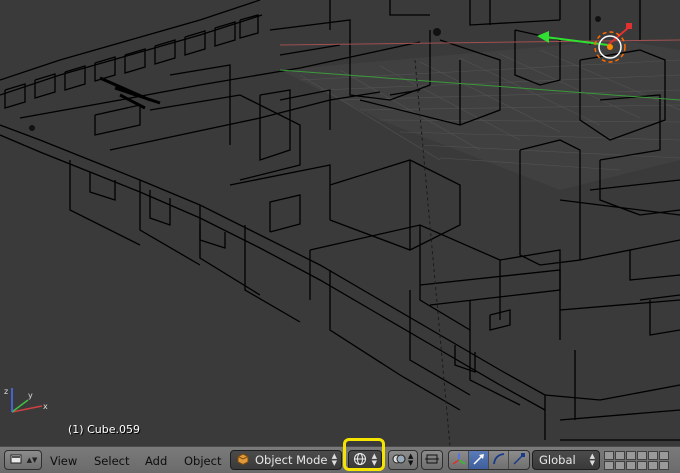 This screenshot has width=680, height=473. What do you see at coordinates (63, 461) in the screenshot?
I see `view-menu: View` at bounding box center [63, 461].